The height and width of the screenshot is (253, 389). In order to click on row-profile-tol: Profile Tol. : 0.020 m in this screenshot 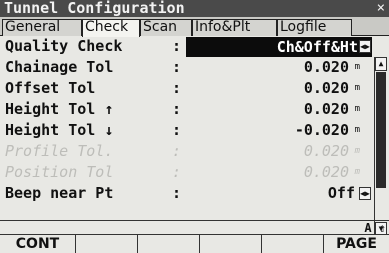, I will do `click(186, 151)`.